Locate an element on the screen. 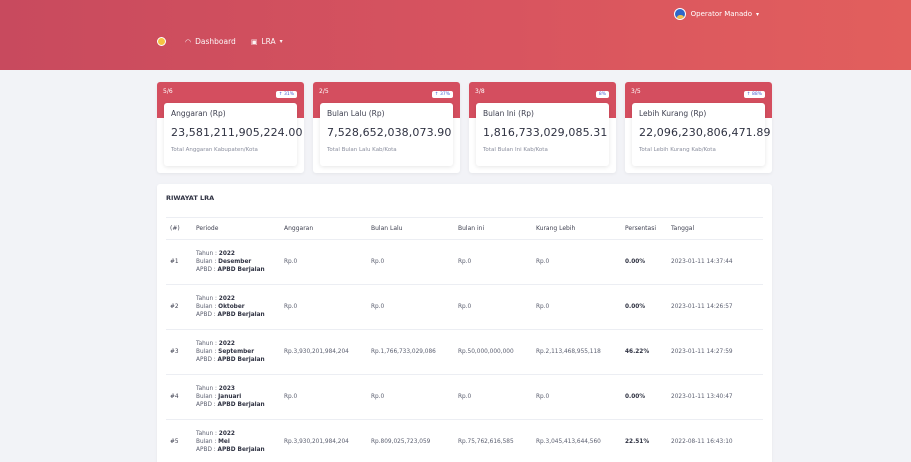 This screenshot has height=462, width=911. main-nav: ◠ Dashboard ▣ LRA ▾ is located at coordinates (227, 41).